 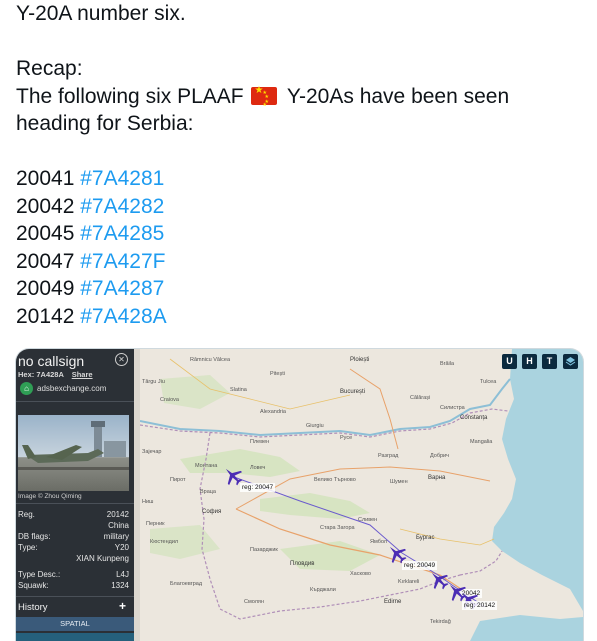 I want to click on field-value: 1324, so click(x=120, y=585).